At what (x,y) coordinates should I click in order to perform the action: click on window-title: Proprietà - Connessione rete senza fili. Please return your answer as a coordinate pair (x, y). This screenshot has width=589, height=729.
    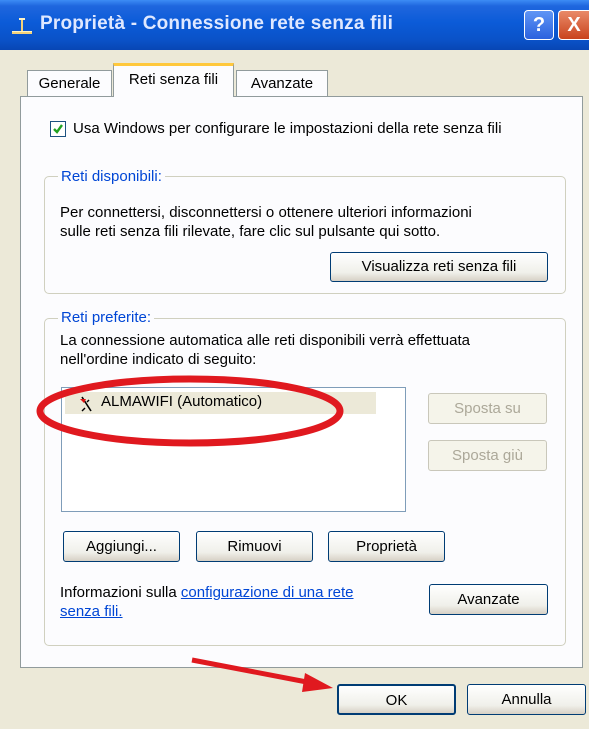
    Looking at the image, I should click on (217, 23).